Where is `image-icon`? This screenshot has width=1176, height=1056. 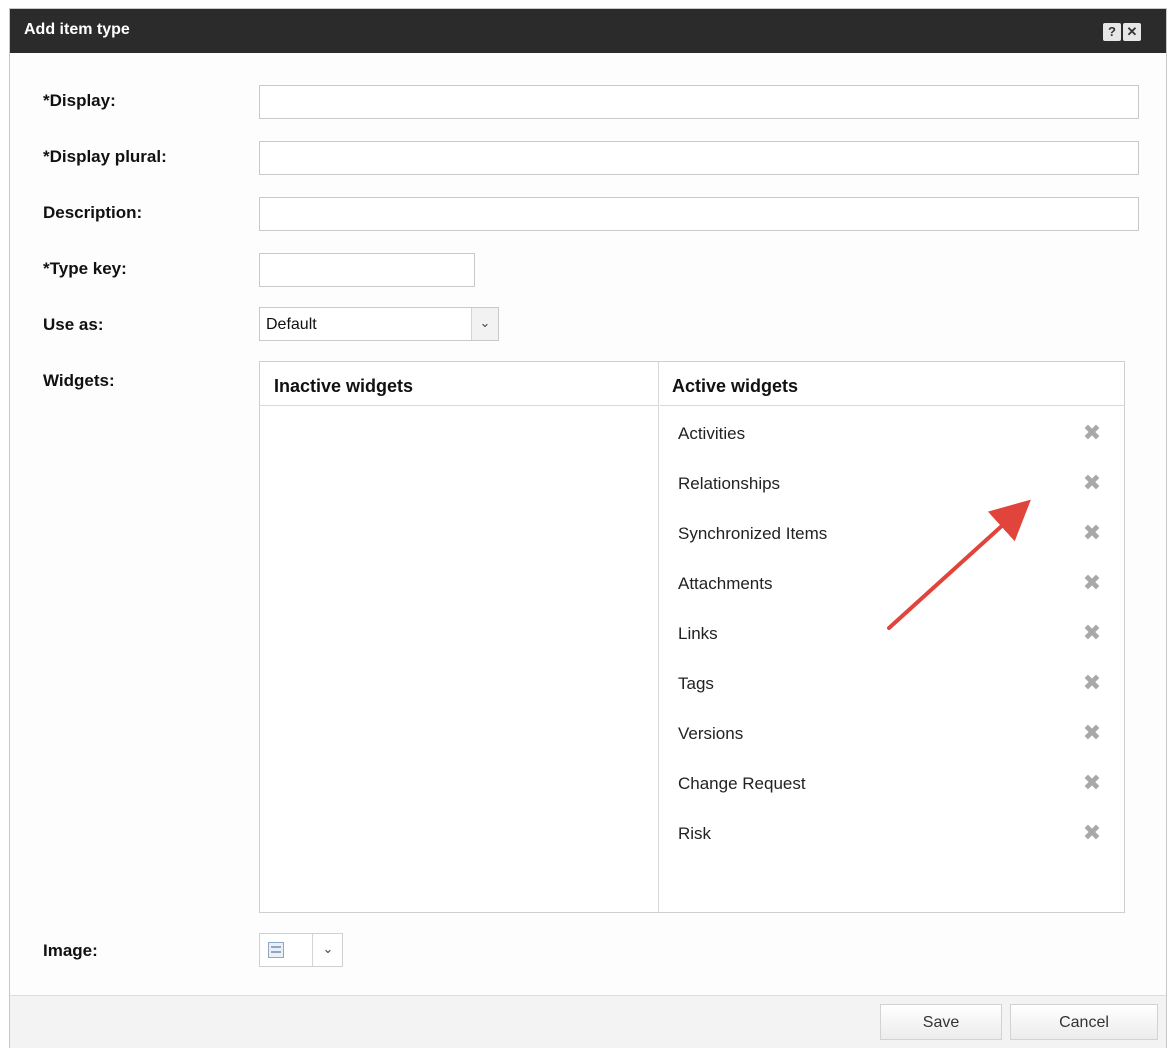
image-icon is located at coordinates (276, 950).